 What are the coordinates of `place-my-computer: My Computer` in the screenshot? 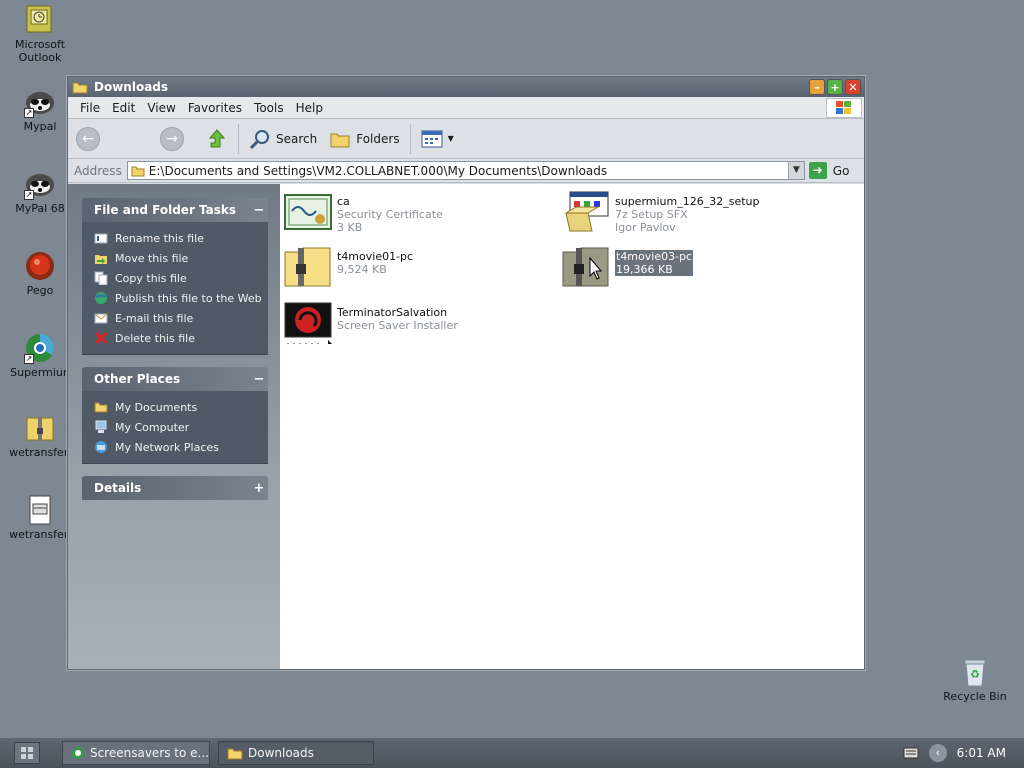 It's located at (181, 427).